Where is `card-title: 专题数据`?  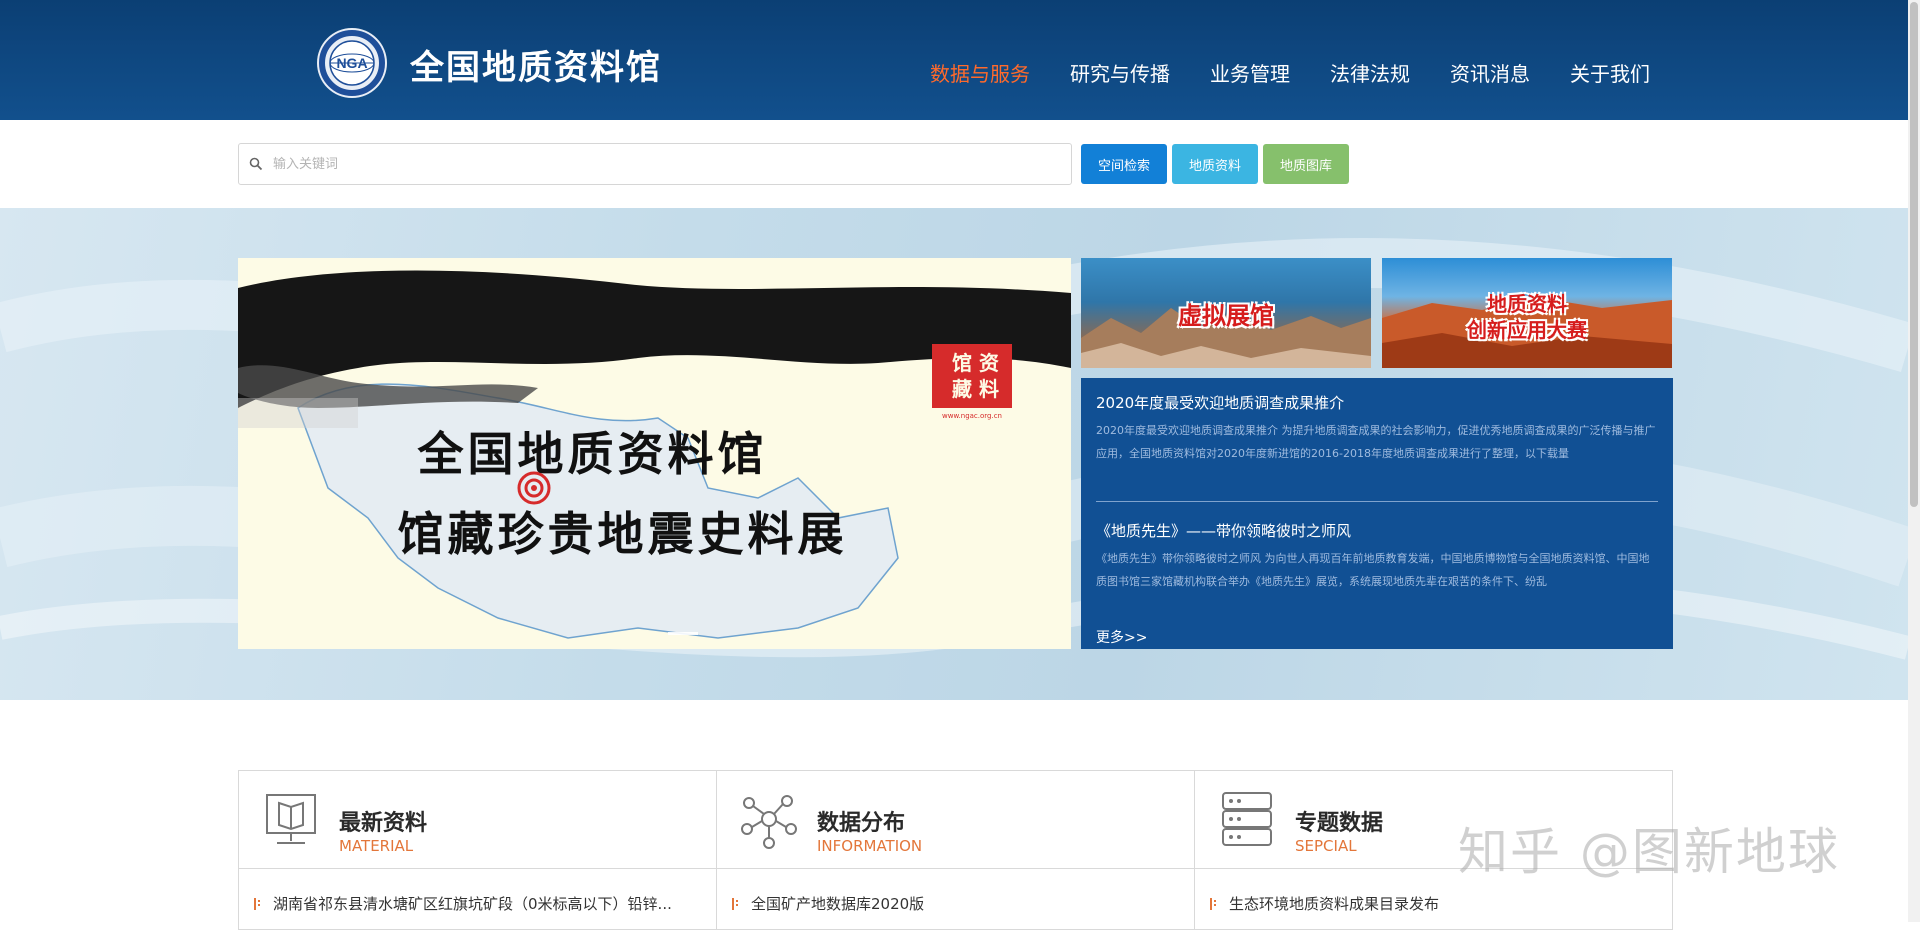
card-title: 专题数据 is located at coordinates (1339, 823).